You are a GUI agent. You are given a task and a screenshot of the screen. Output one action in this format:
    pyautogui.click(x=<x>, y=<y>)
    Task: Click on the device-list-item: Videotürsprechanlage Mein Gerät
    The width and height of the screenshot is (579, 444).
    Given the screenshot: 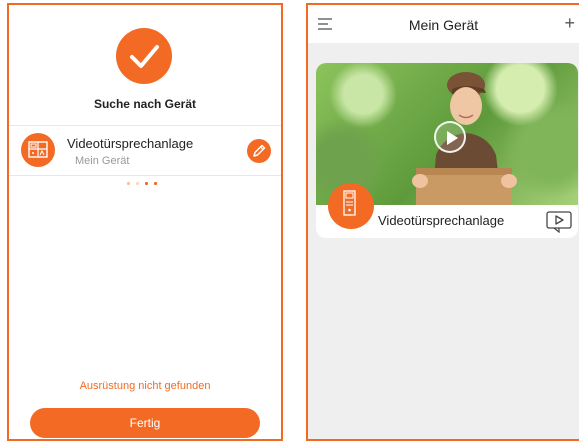 What is the action you would take?
    pyautogui.click(x=145, y=150)
    